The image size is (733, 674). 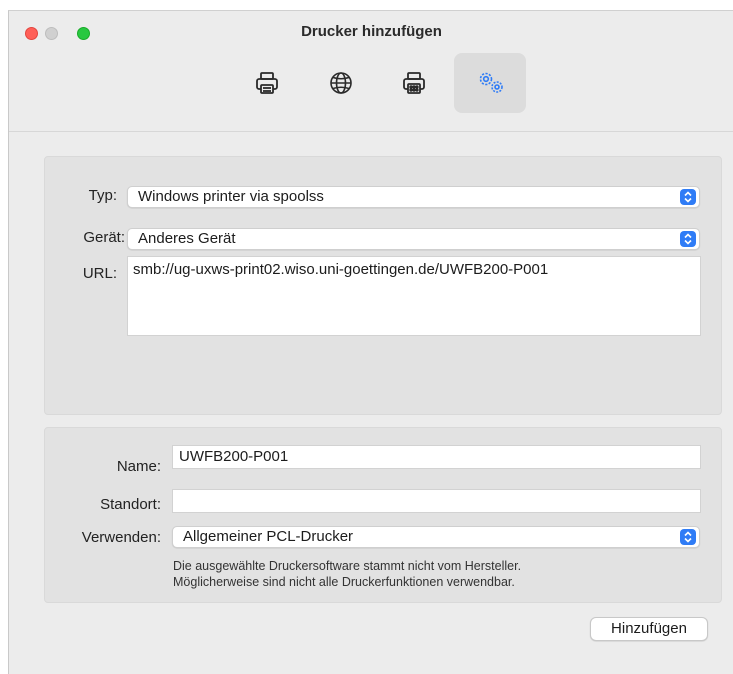 I want to click on globe-icon, so click(x=341, y=83).